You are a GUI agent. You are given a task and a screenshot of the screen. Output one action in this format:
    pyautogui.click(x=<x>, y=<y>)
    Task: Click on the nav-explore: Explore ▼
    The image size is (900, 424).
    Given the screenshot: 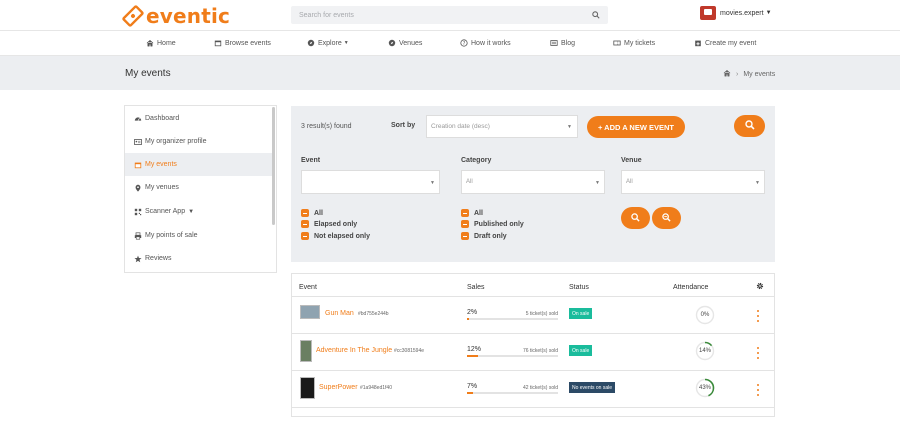 What is the action you would take?
    pyautogui.click(x=328, y=43)
    